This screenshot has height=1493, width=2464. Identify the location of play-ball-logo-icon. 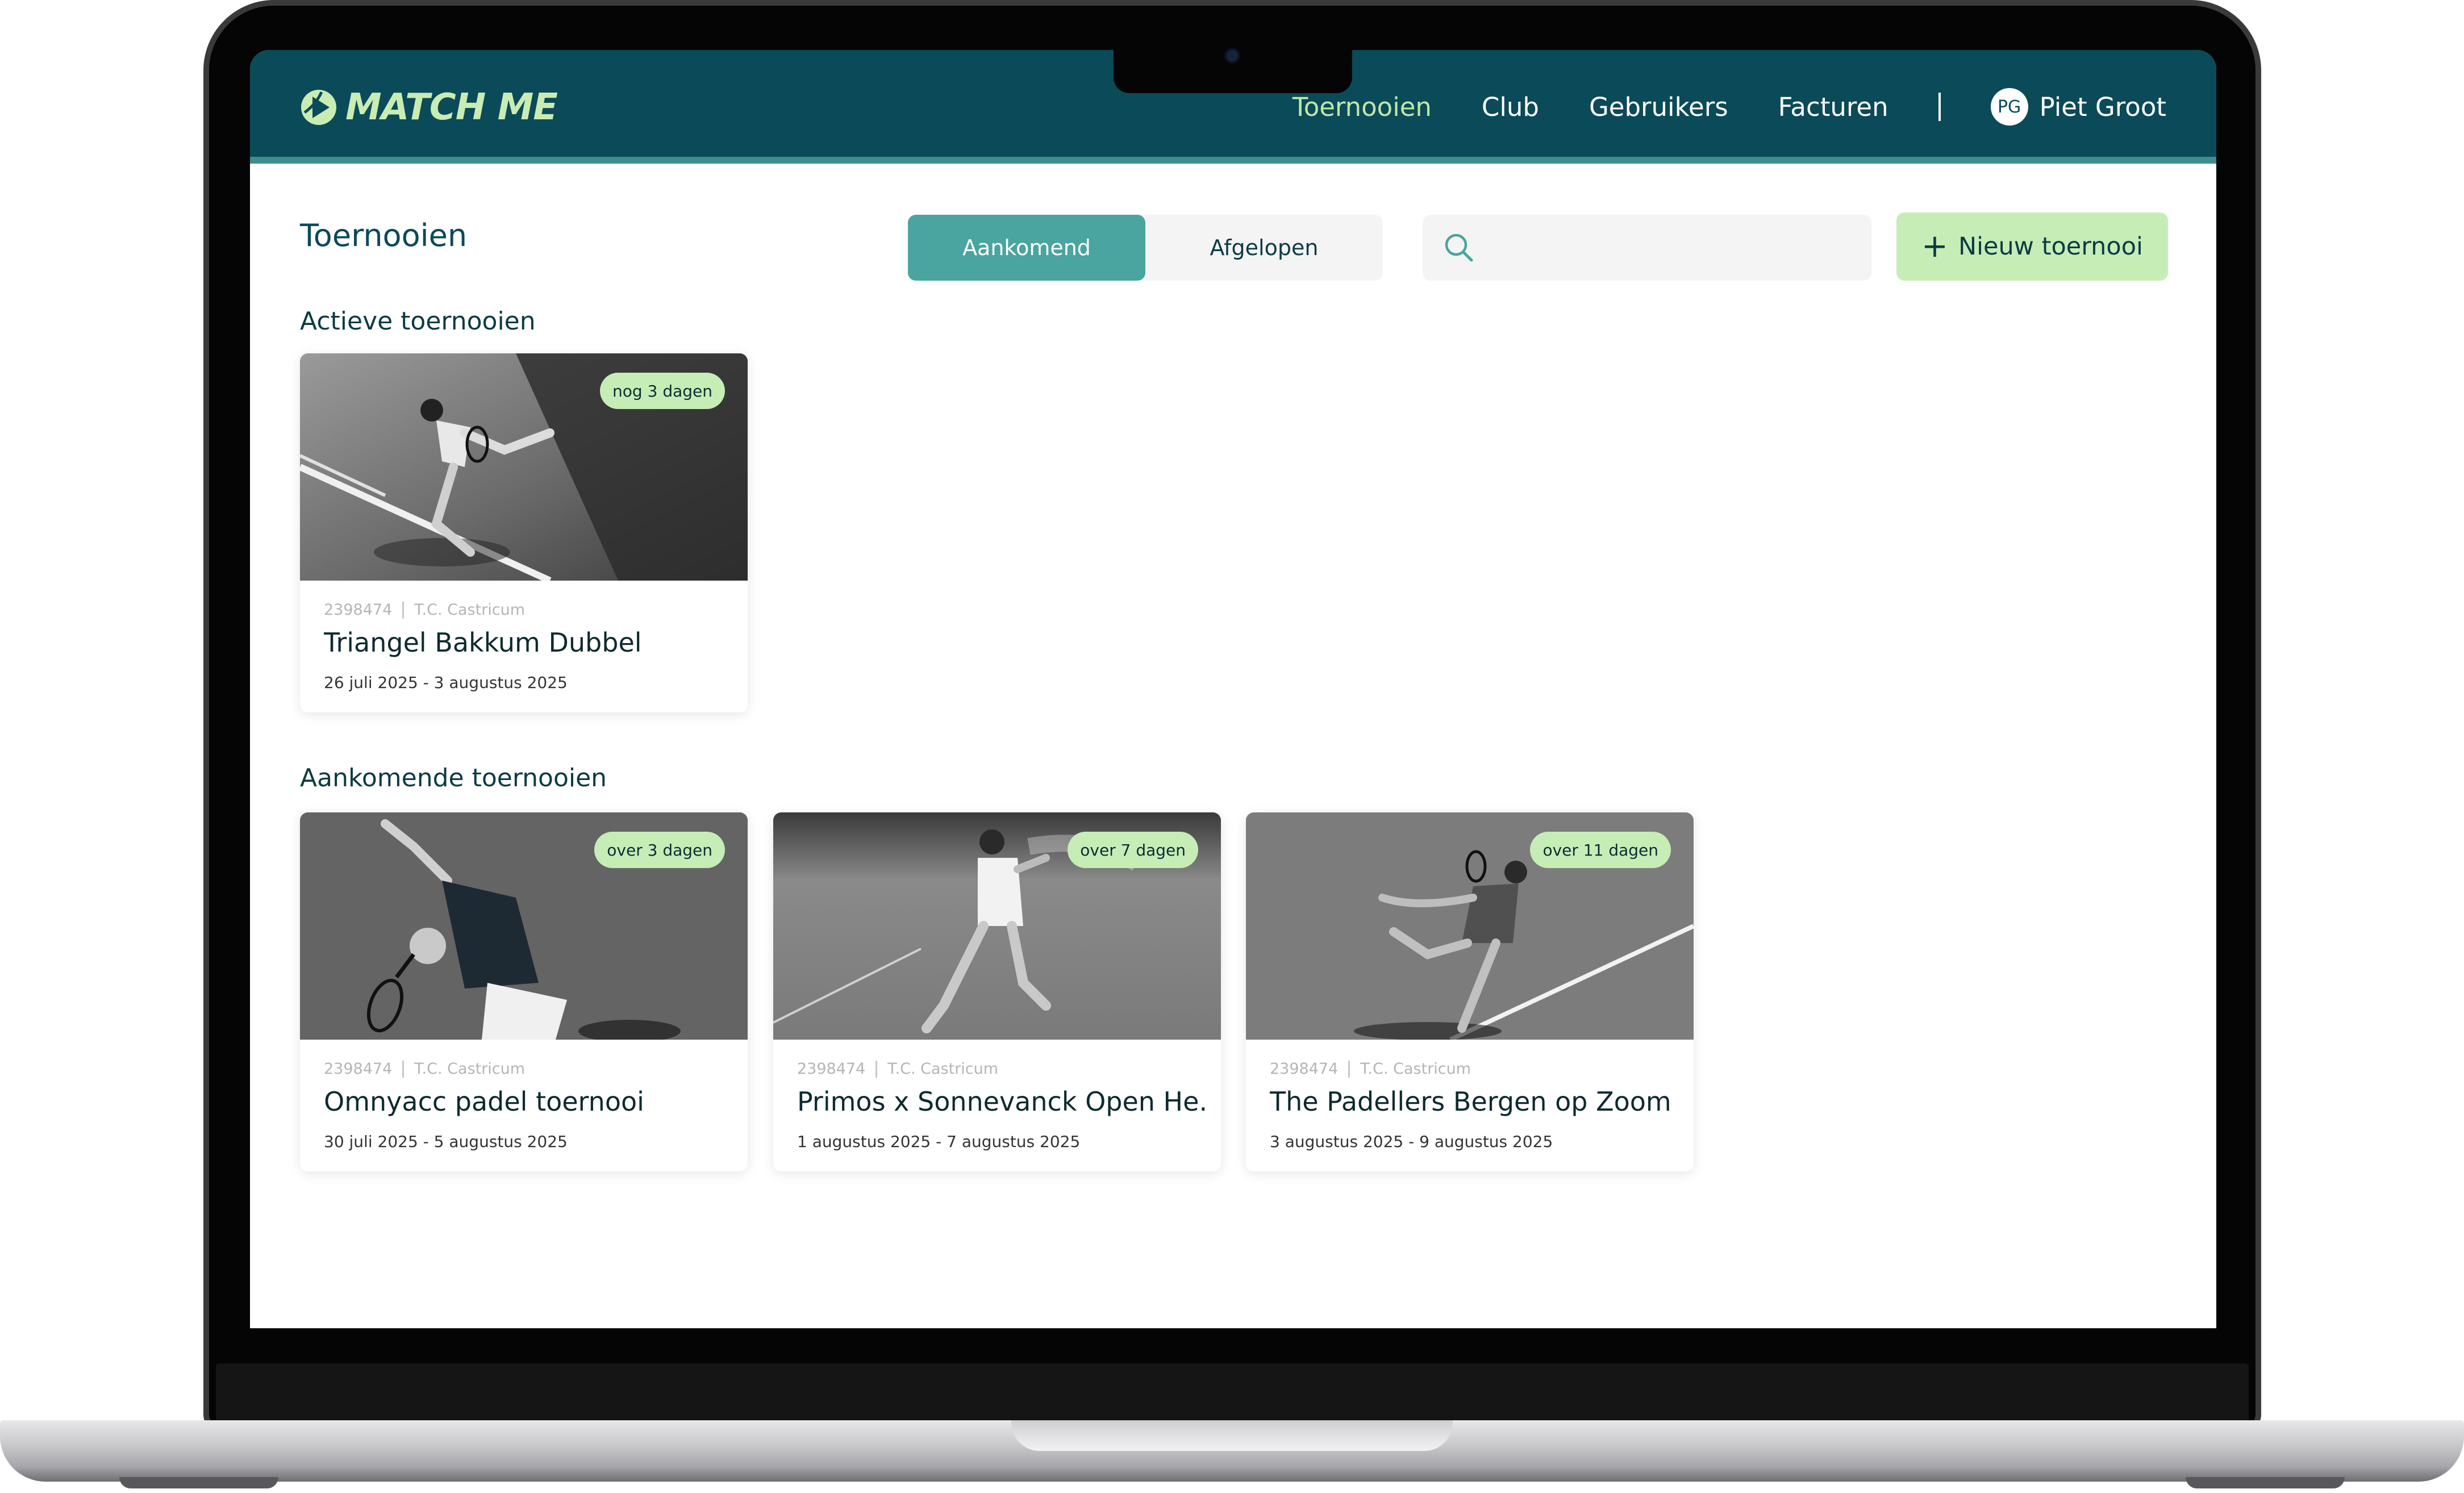
(318, 107).